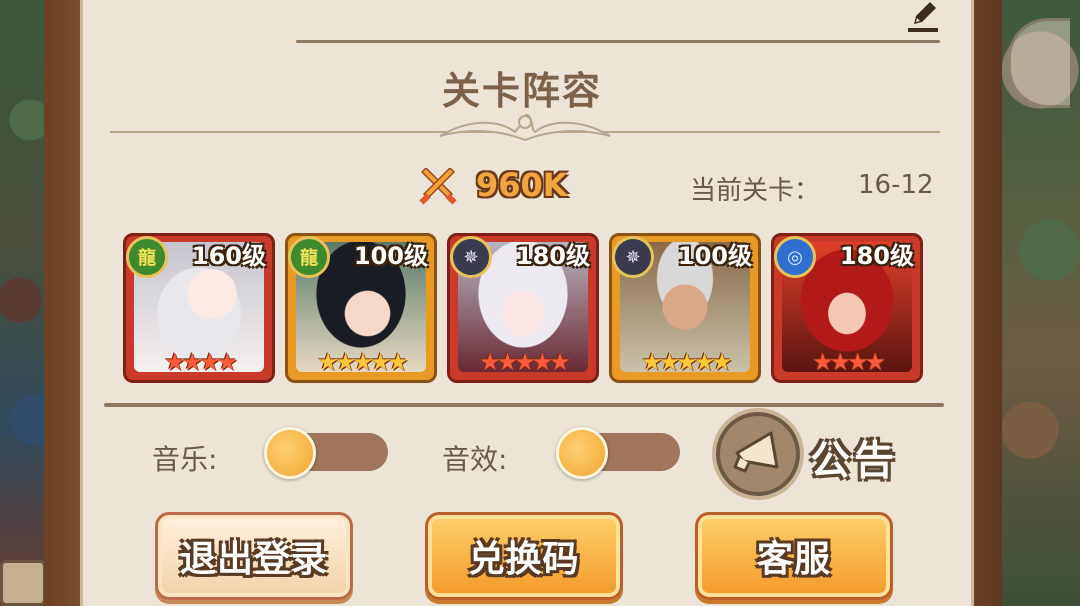 The image size is (1080, 606). What do you see at coordinates (199, 308) in the screenshot?
I see `hero-card: 龍 160级 ★★★★` at bounding box center [199, 308].